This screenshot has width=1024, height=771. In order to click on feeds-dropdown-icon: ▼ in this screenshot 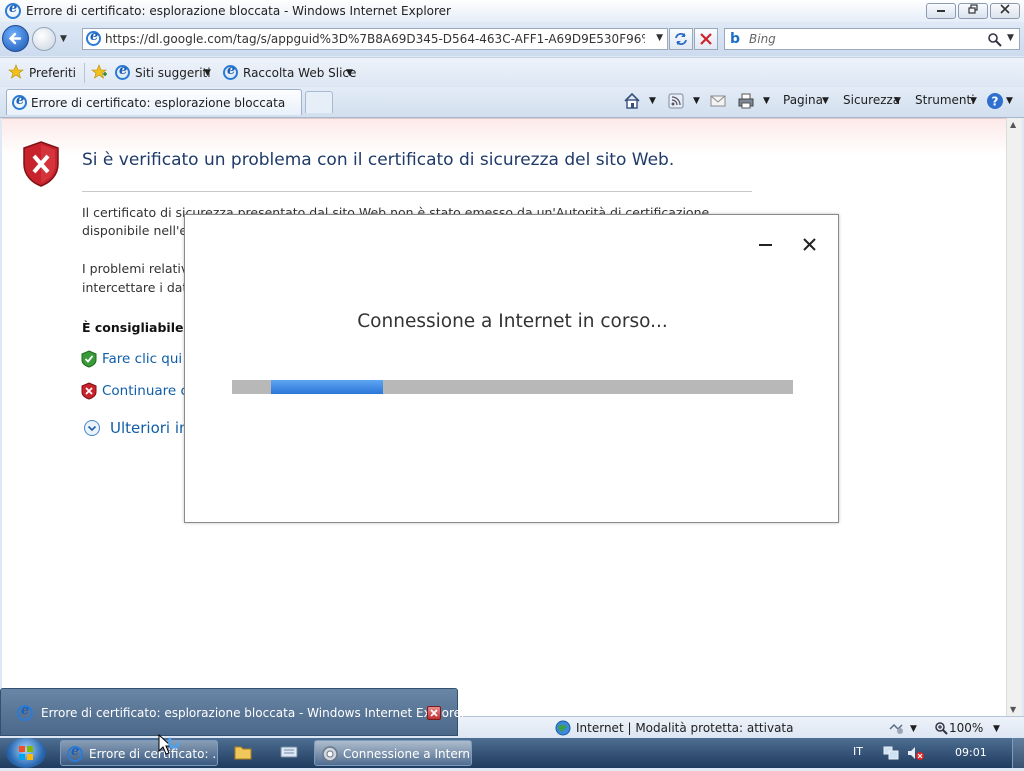, I will do `click(696, 101)`.